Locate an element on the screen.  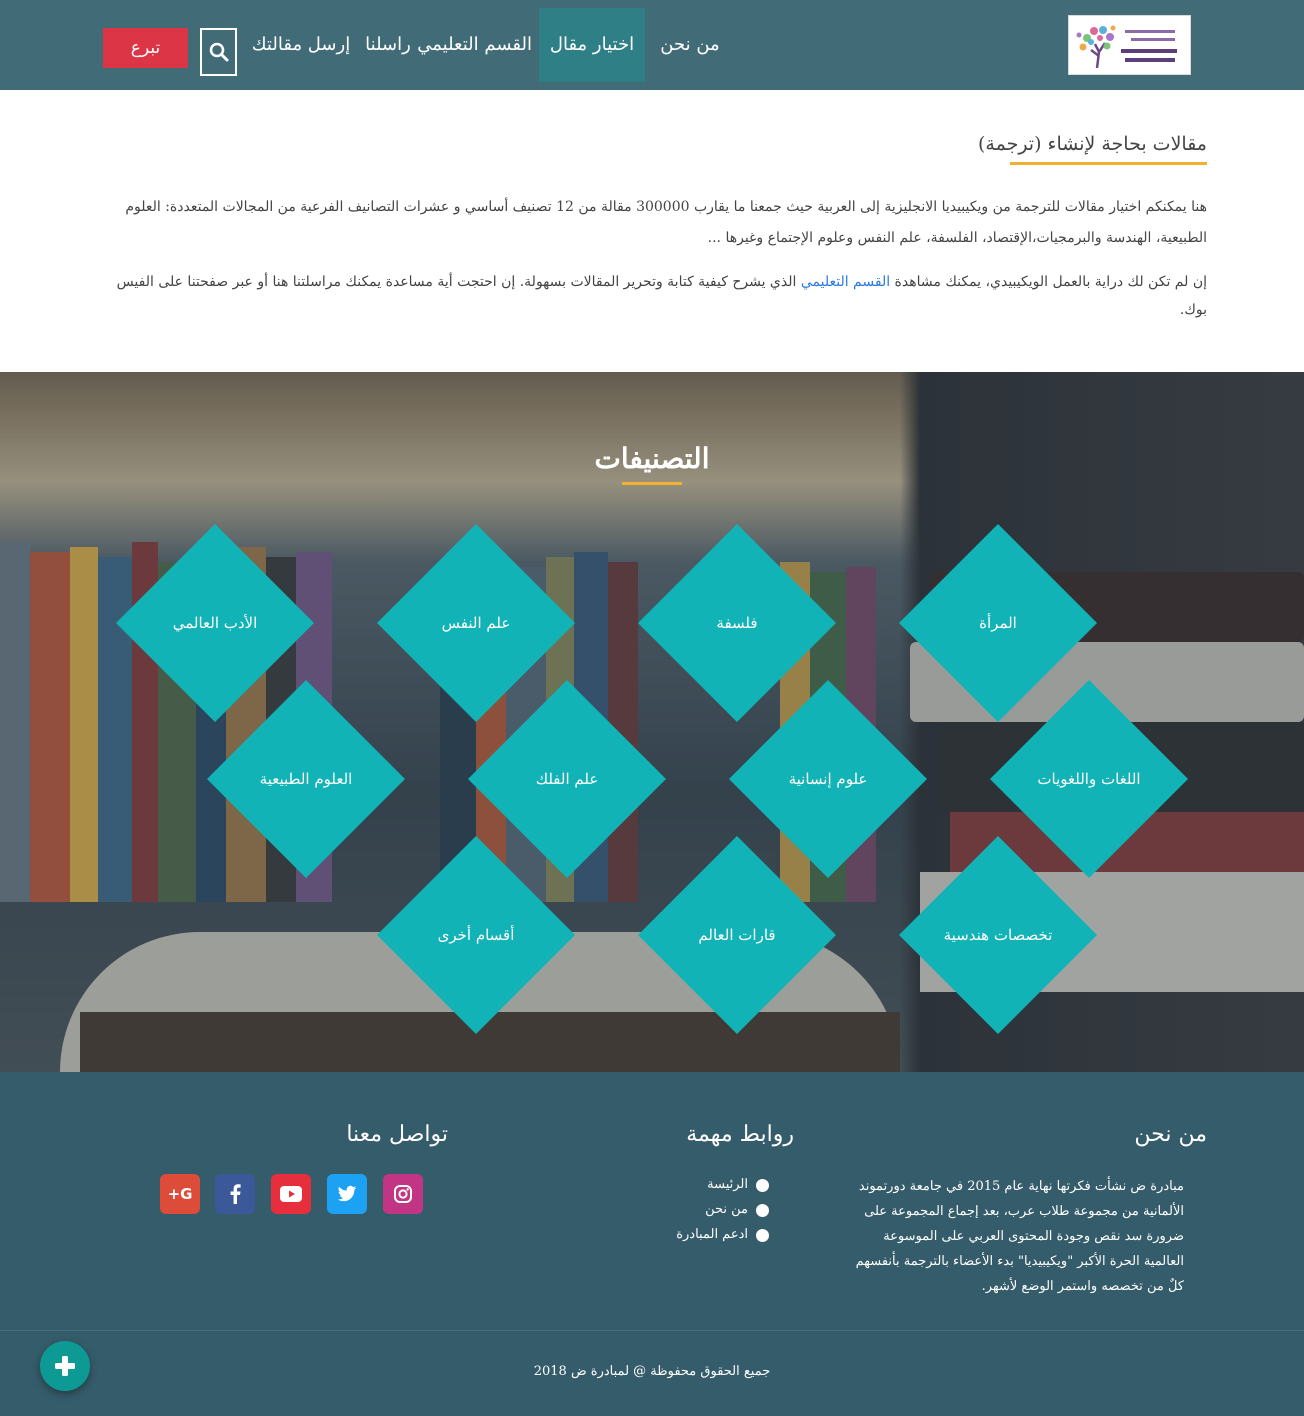
instagram-icon is located at coordinates (403, 1194).